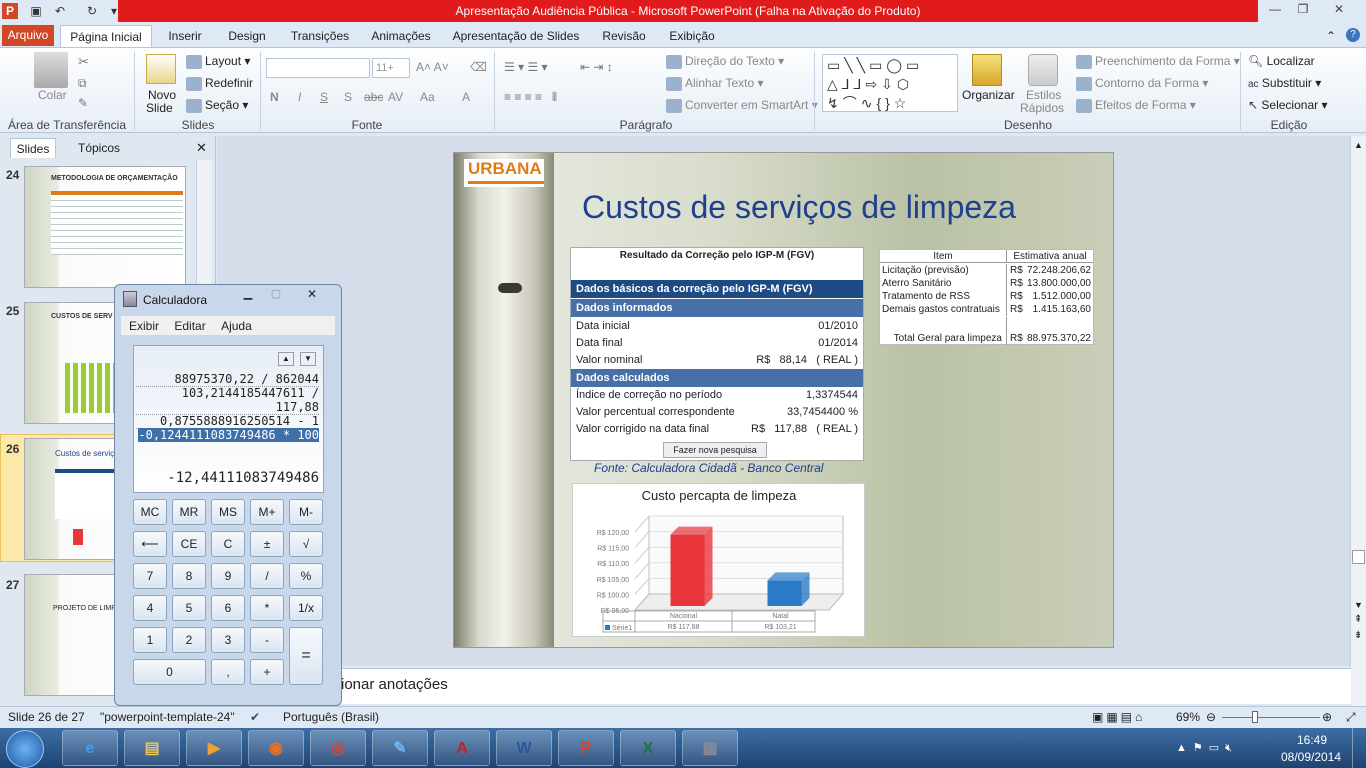 This screenshot has width=1366, height=768. Describe the element at coordinates (478, 67) in the screenshot. I see `clear-format-icon: ⌫` at that location.